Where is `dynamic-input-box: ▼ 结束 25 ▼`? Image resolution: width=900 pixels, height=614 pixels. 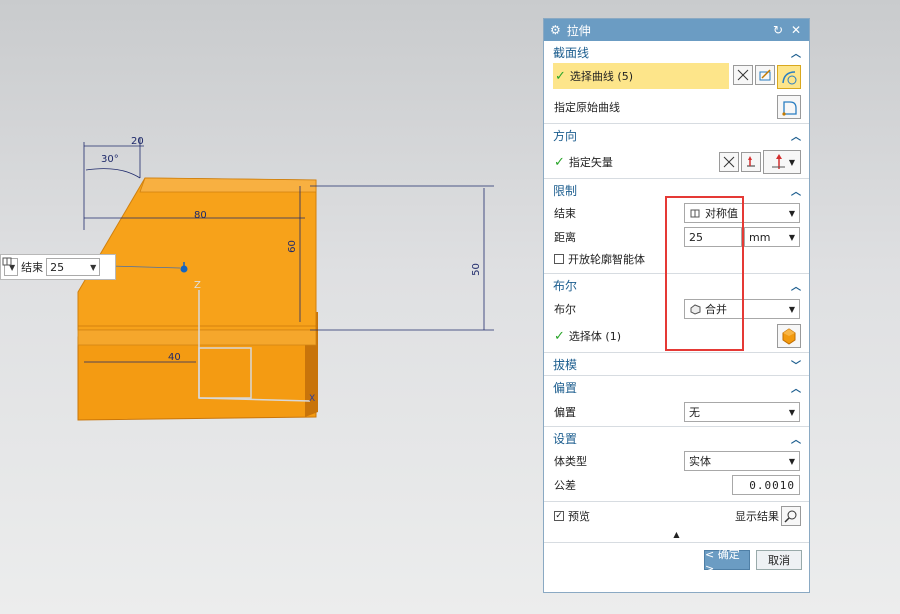 dynamic-input-box: ▼ 结束 25 ▼ is located at coordinates (58, 267).